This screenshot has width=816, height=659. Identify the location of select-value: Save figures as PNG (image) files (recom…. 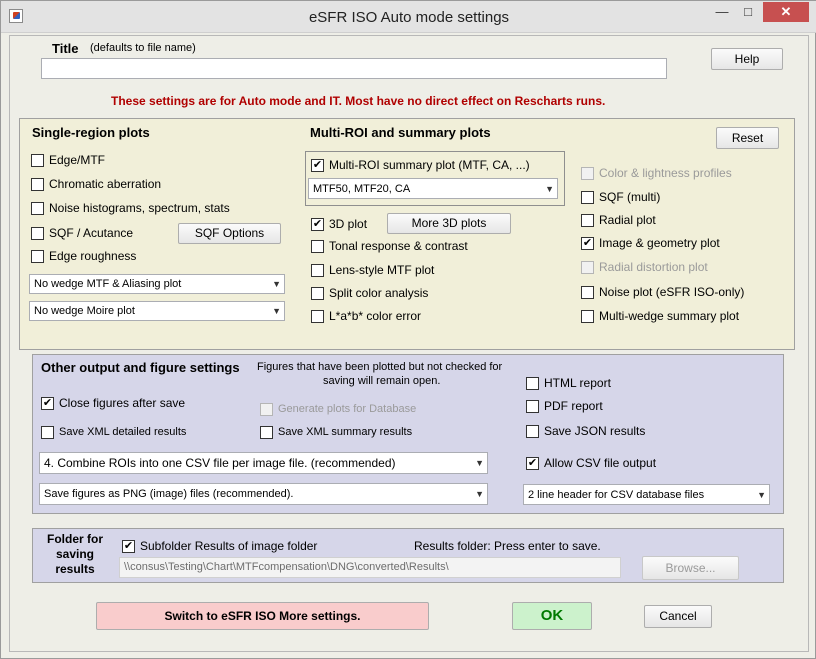
(169, 494).